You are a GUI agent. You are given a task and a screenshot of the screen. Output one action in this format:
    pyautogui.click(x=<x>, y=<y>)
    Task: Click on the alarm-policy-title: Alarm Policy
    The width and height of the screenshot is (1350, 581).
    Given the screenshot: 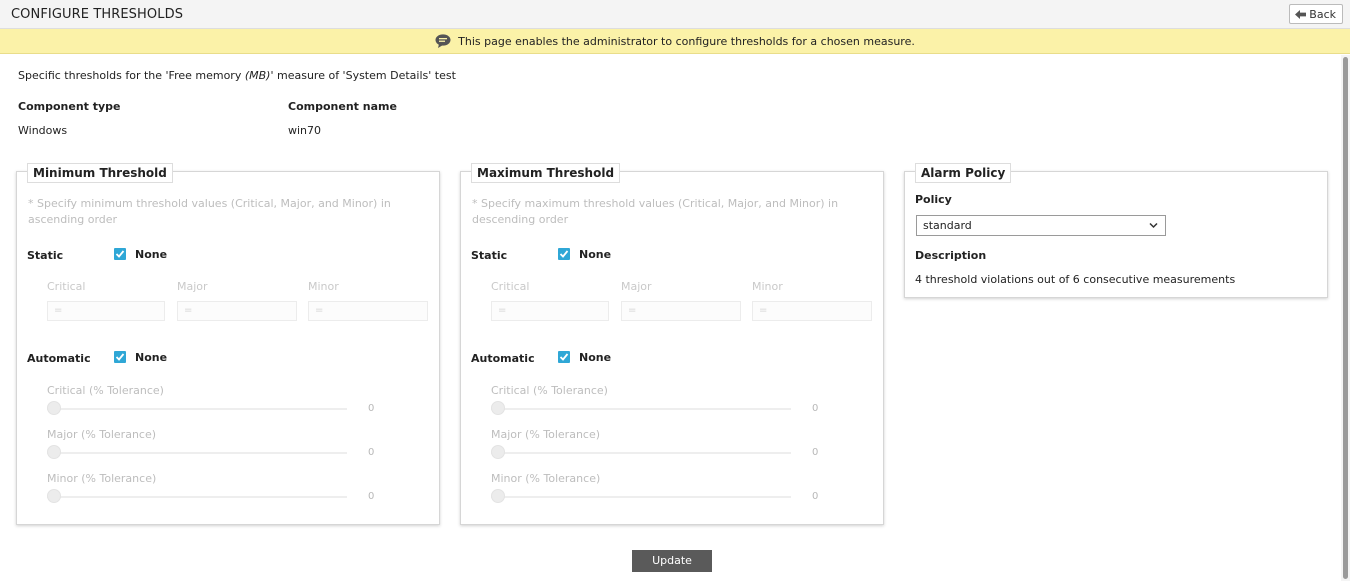 What is the action you would take?
    pyautogui.click(x=963, y=173)
    